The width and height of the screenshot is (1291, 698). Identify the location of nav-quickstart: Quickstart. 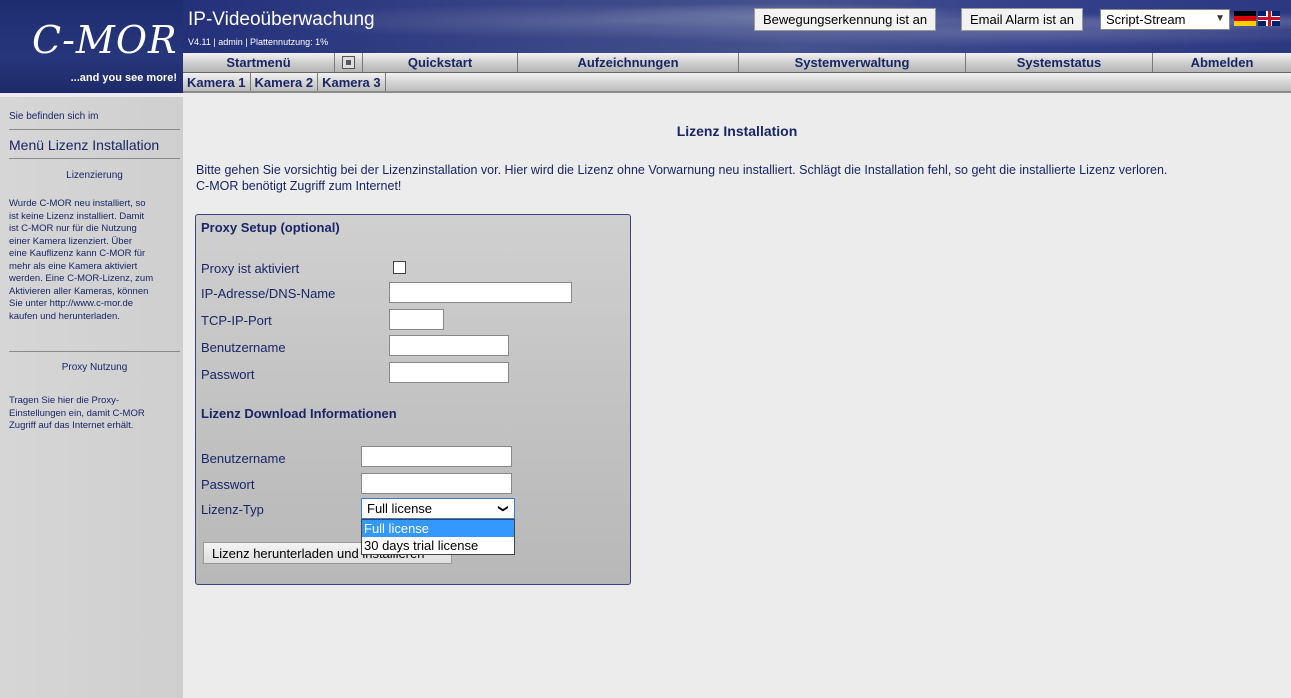
(440, 62).